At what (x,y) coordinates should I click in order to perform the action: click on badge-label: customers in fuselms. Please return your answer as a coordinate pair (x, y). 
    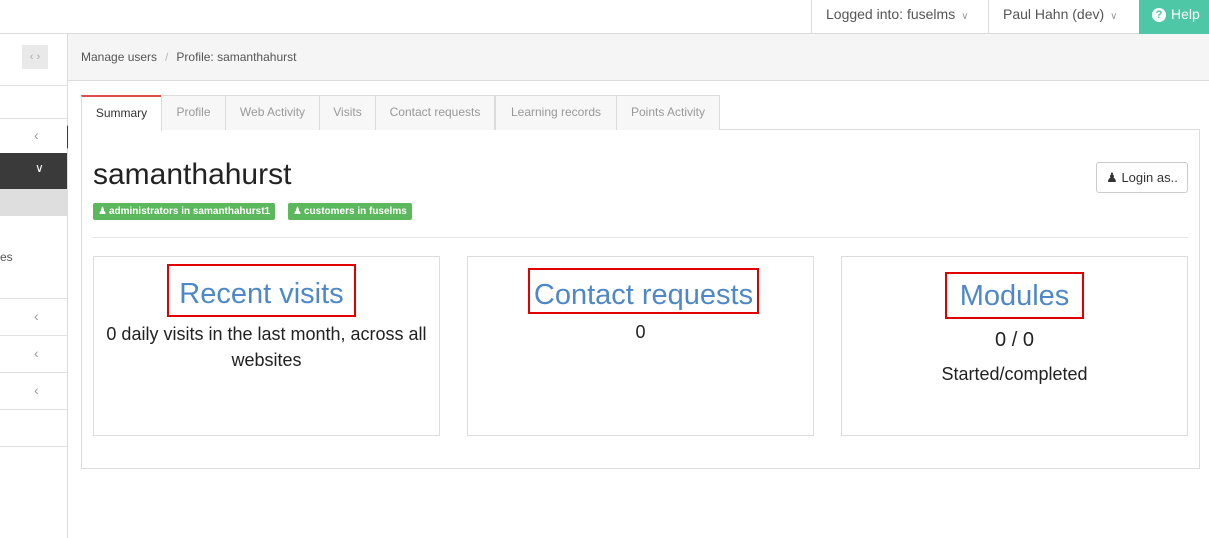
    Looking at the image, I should click on (355, 211).